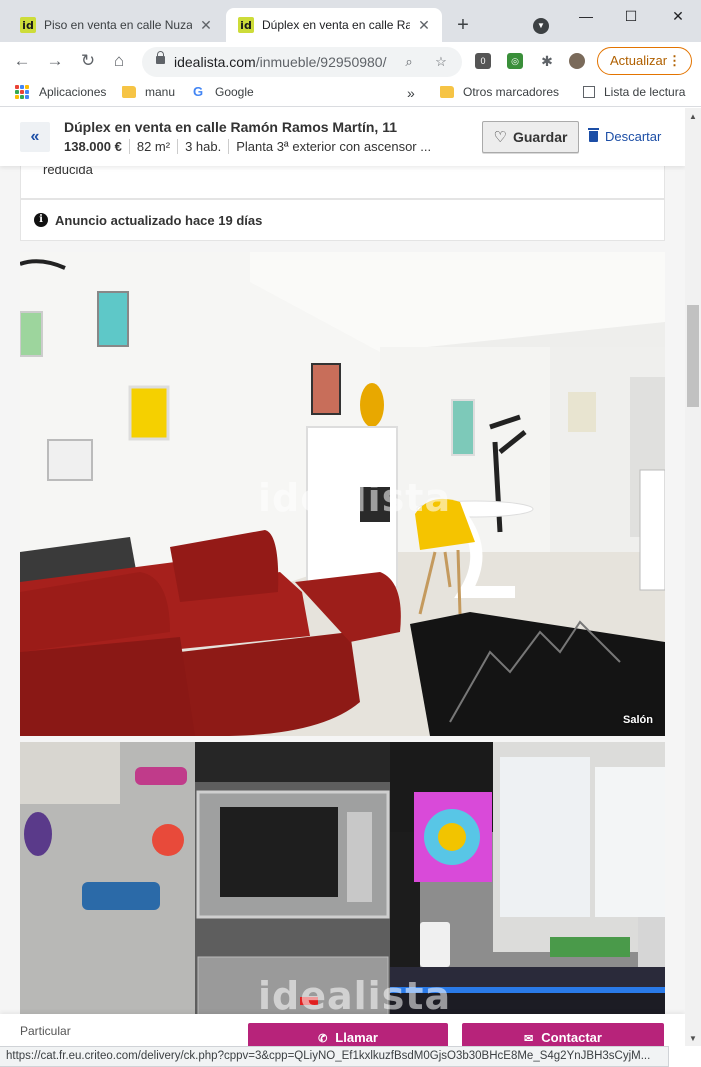  I want to click on updated-notice-card: i Anuncio actualizado hace 19 días, so click(342, 220).